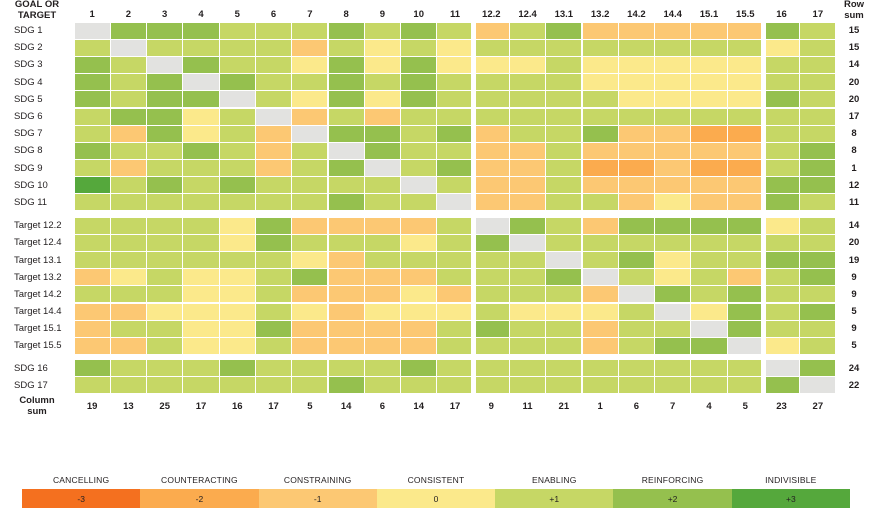  I want to click on row-sum-value: 24, so click(854, 368).